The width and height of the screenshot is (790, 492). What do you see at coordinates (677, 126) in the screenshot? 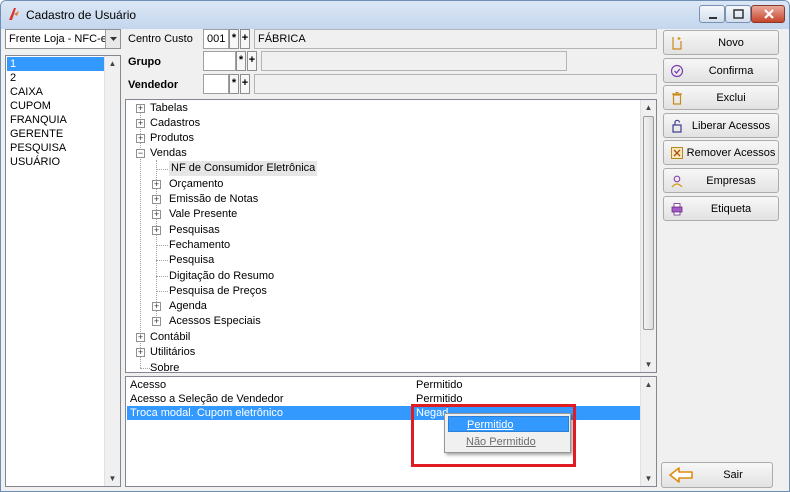
I see `unlock-icon` at bounding box center [677, 126].